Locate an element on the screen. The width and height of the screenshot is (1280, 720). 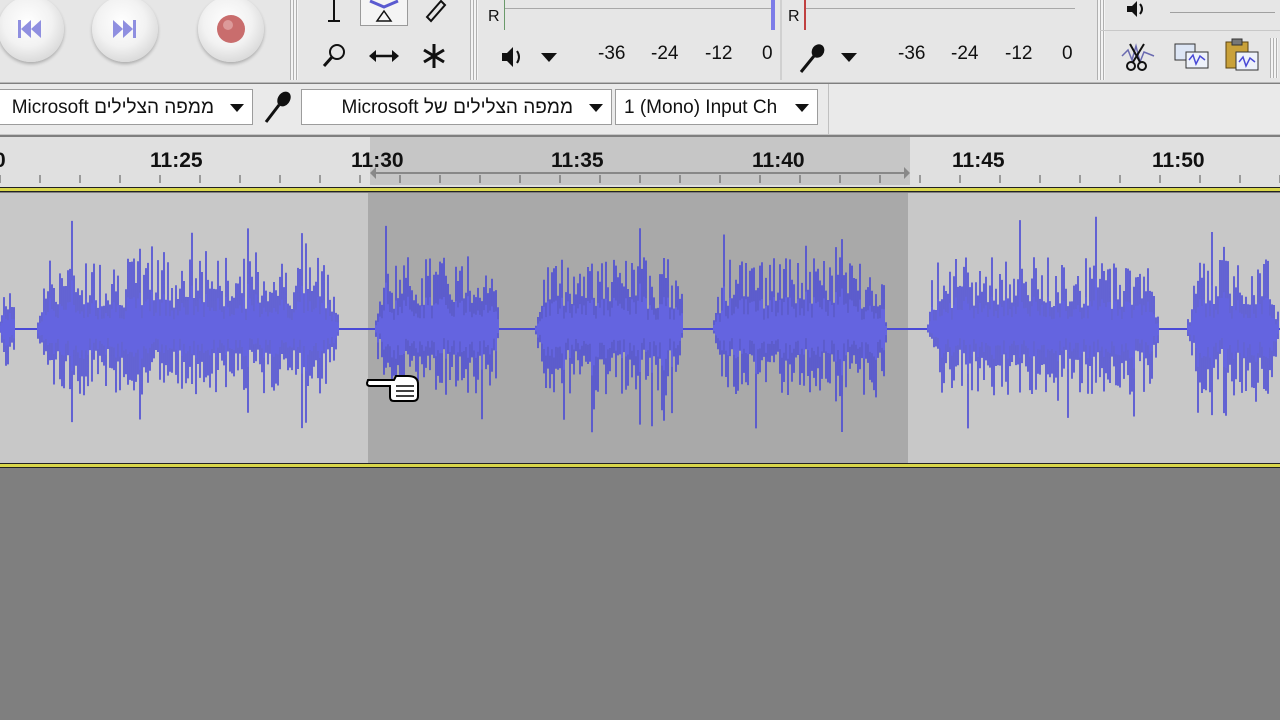
skip-to-start-button is located at coordinates (32, 31).